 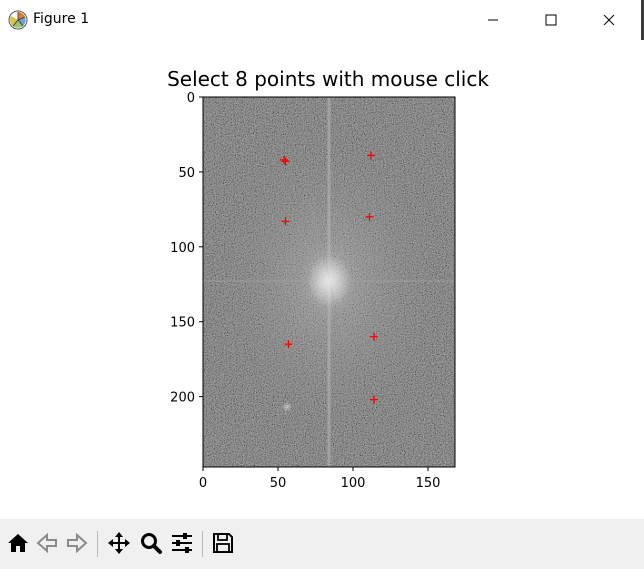 I want to click on zoom-button, so click(x=151, y=543).